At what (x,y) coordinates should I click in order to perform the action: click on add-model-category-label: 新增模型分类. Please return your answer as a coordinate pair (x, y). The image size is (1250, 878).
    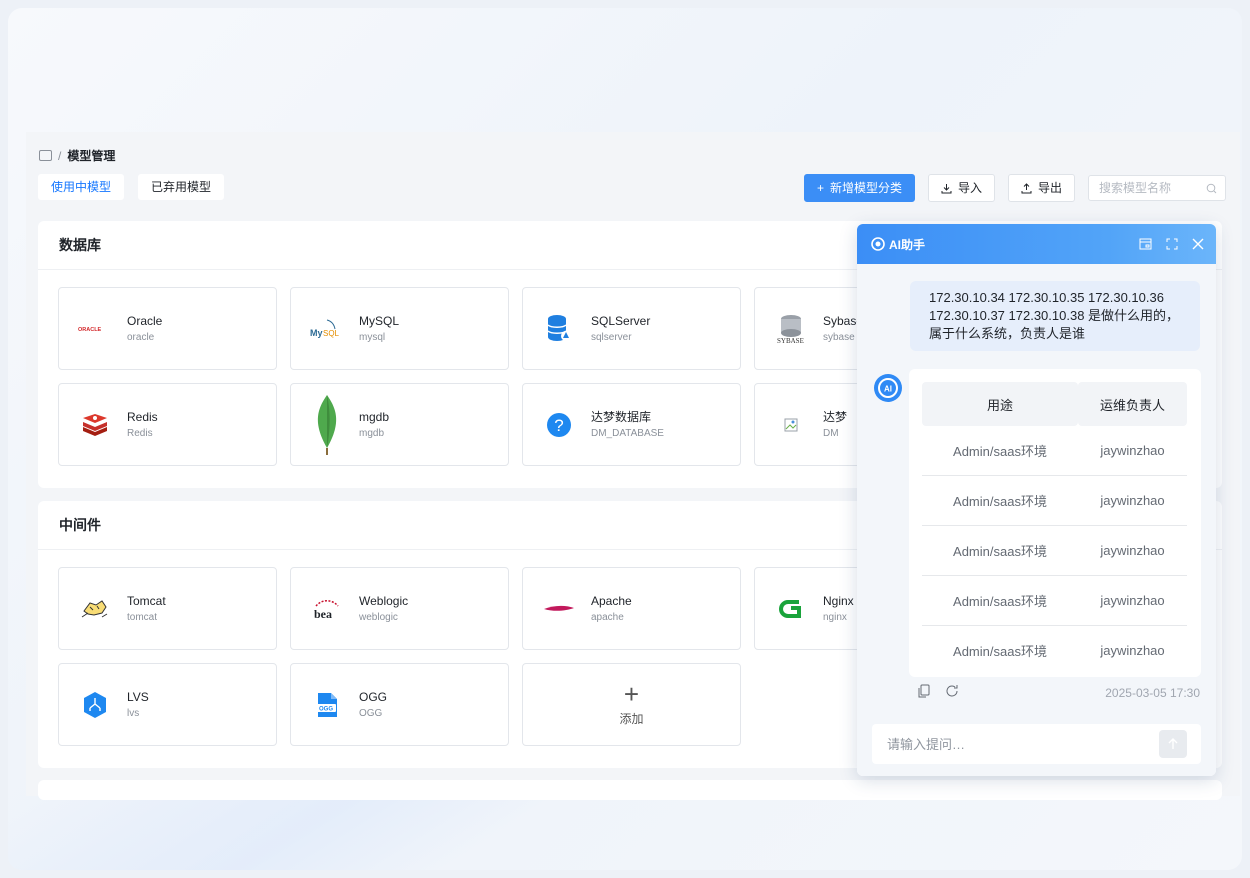
    Looking at the image, I should click on (865, 188).